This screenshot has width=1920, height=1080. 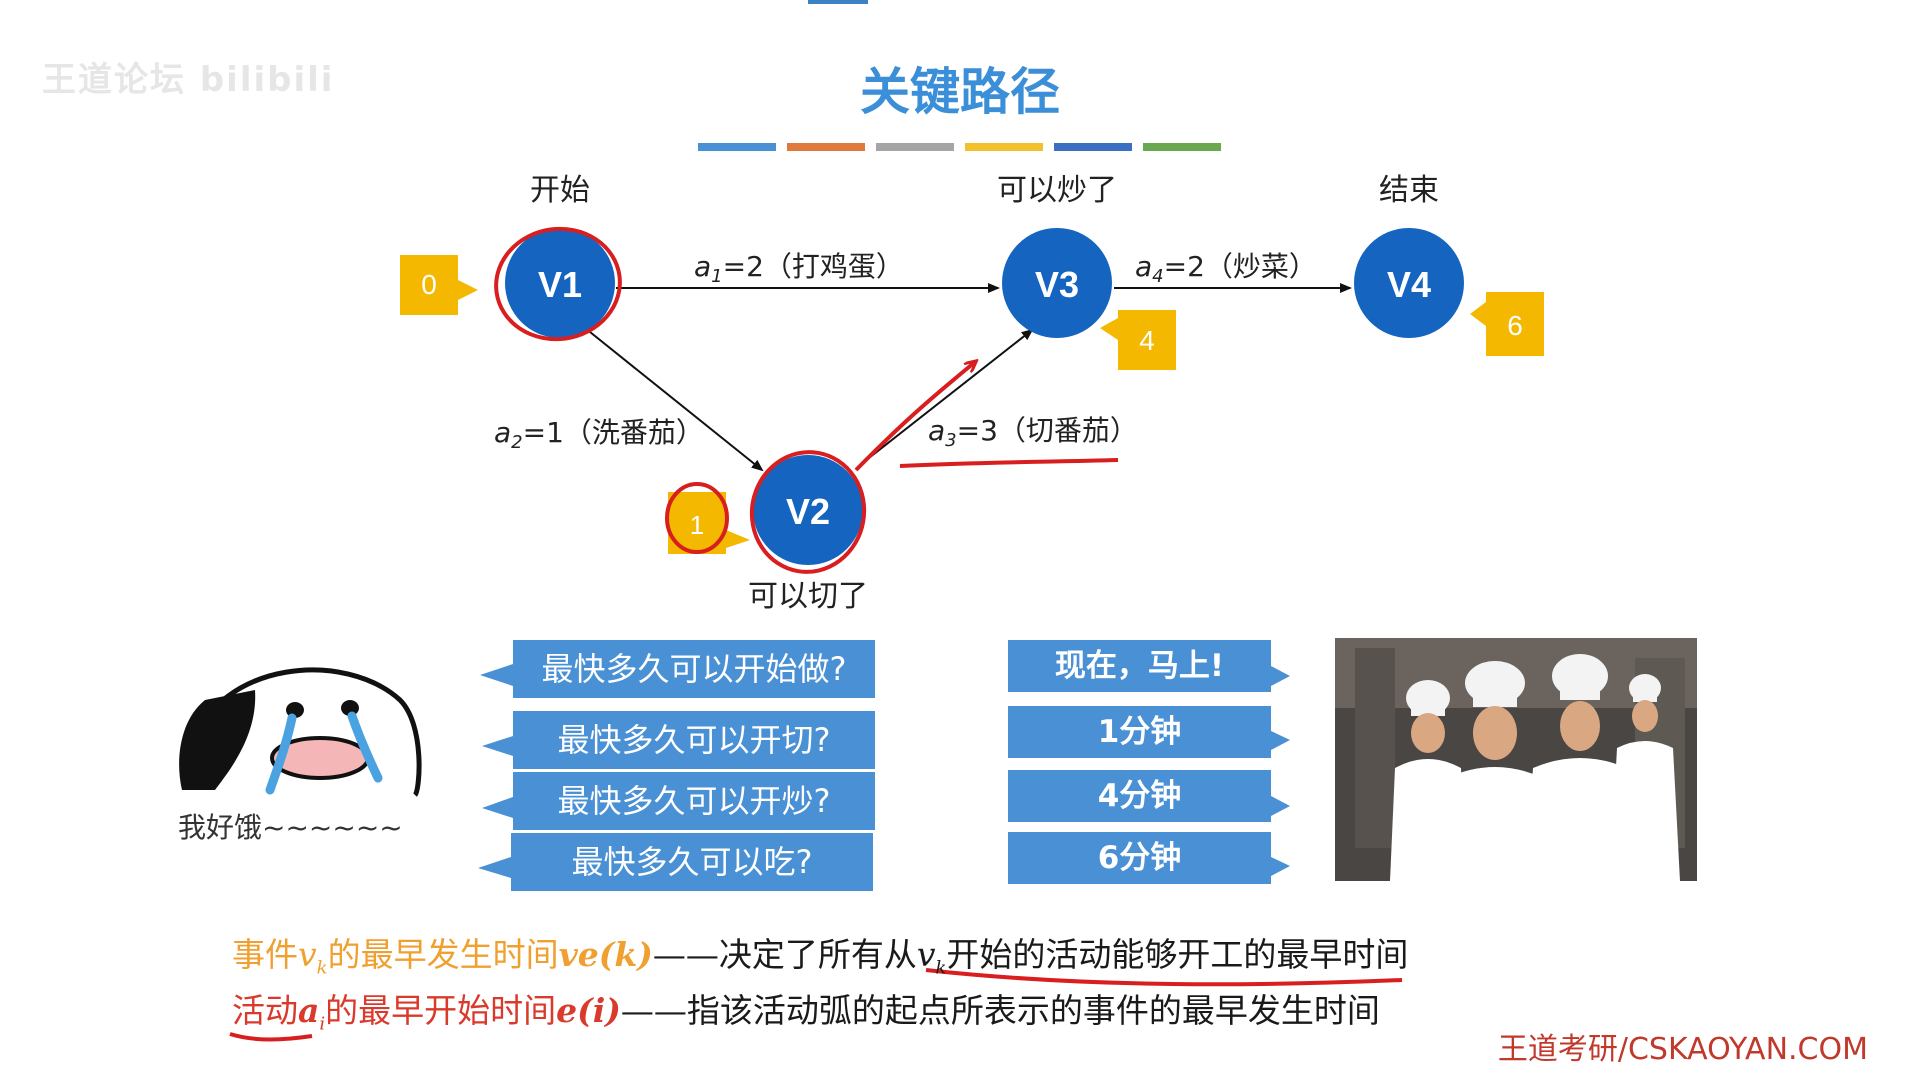 I want to click on question-box: 最快多久可以吃?, so click(x=692, y=862).